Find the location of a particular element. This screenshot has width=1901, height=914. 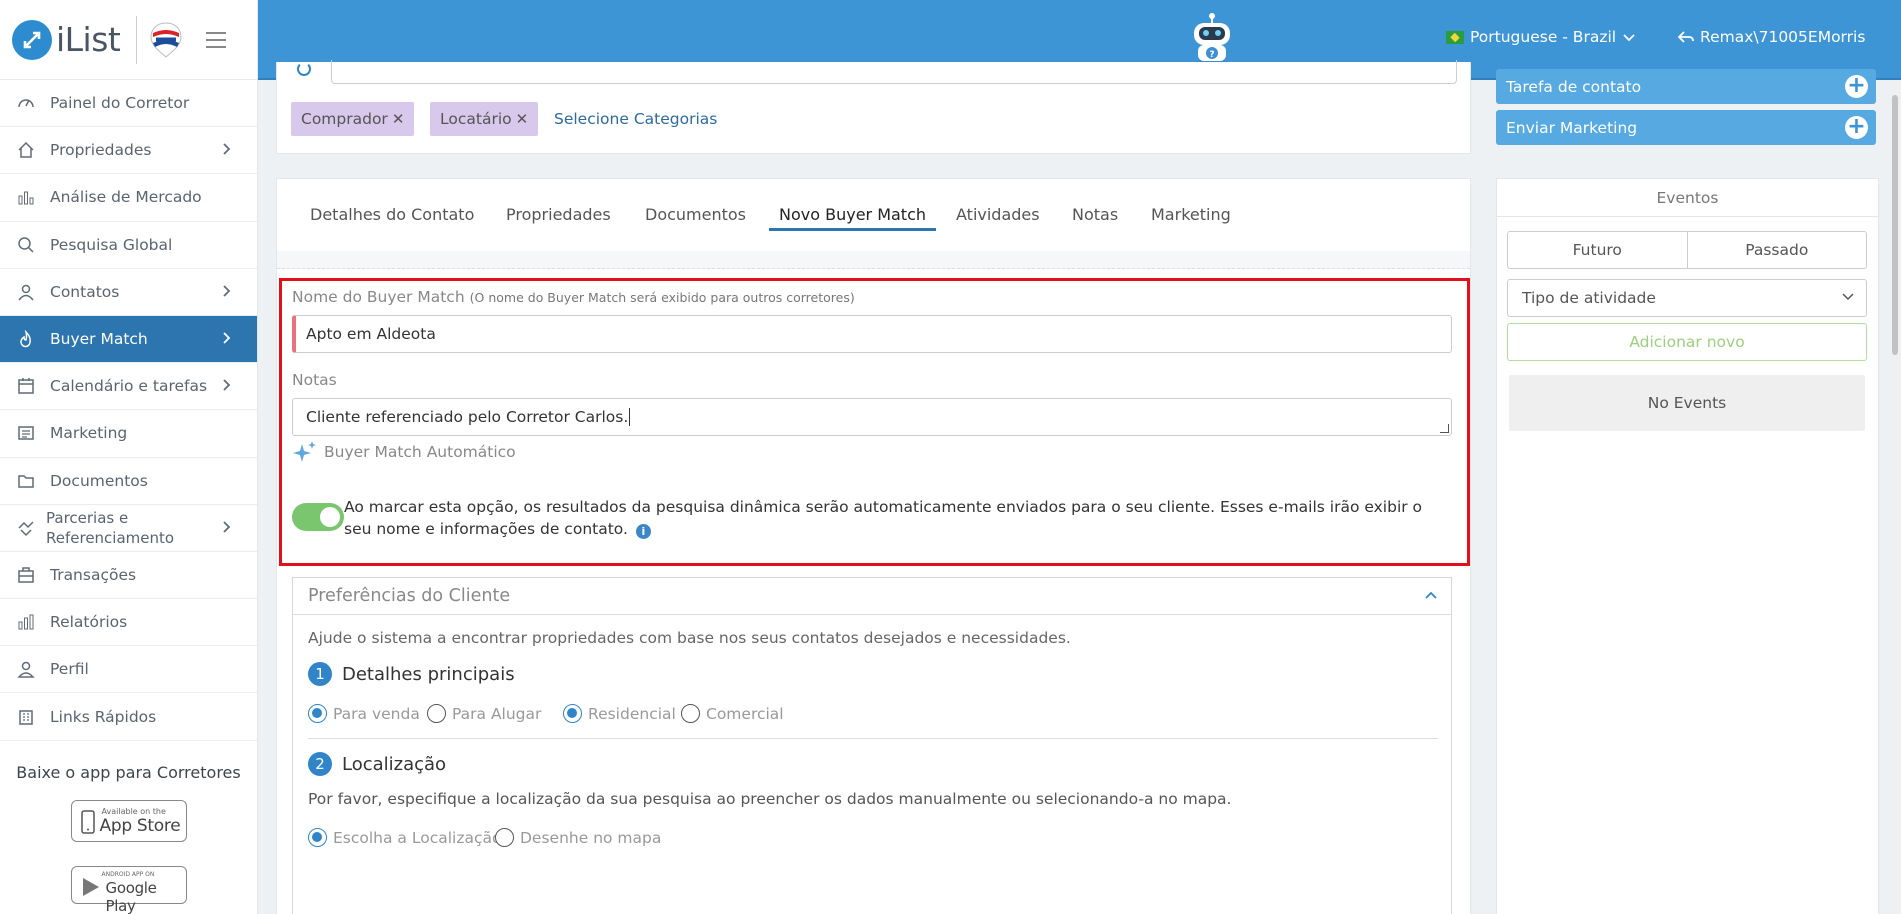

preferences-header: Preferências do Cliente is located at coordinates (872, 596).